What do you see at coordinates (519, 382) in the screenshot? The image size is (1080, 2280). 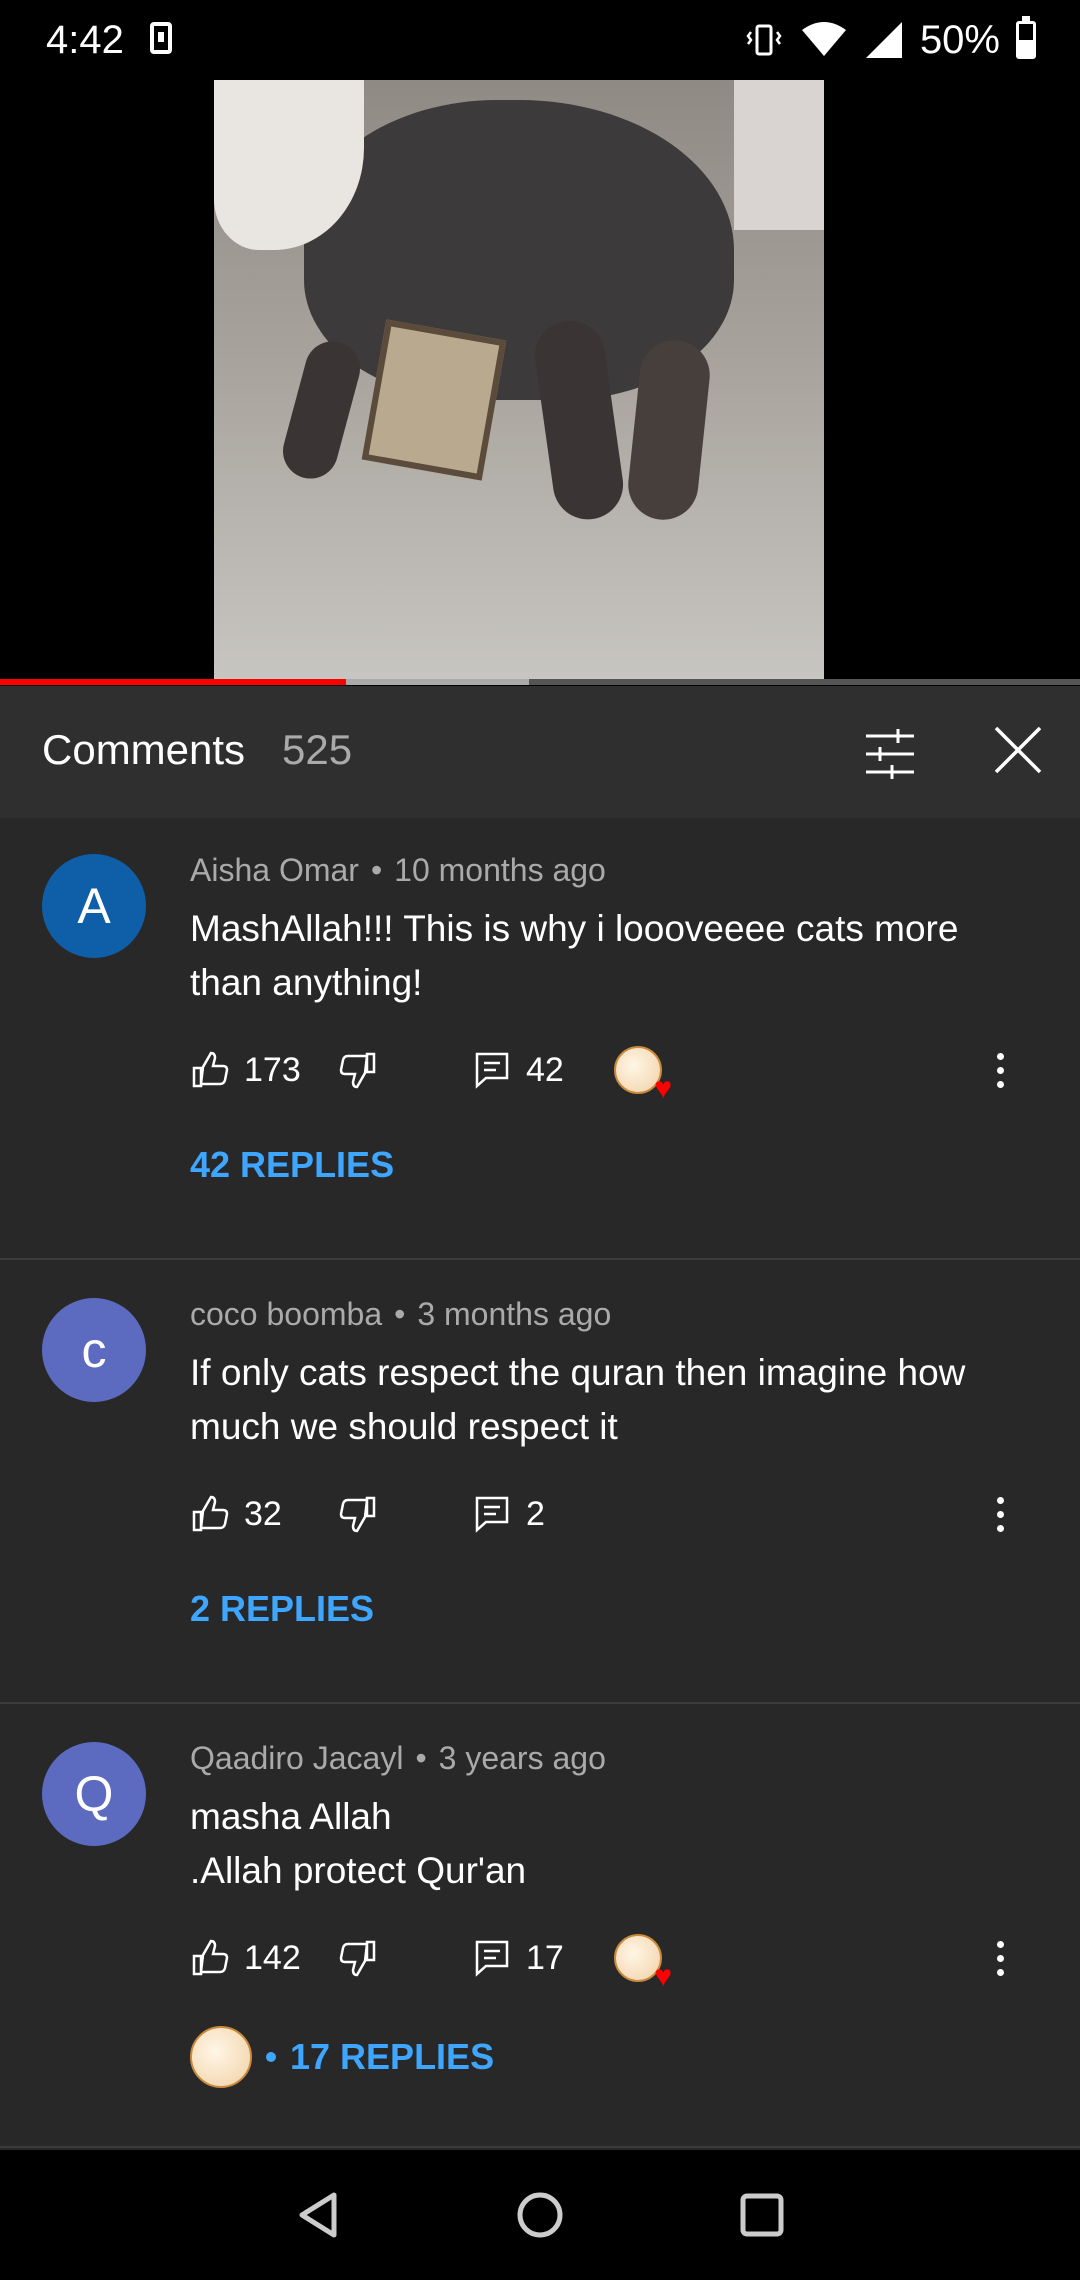 I see `video-frame` at bounding box center [519, 382].